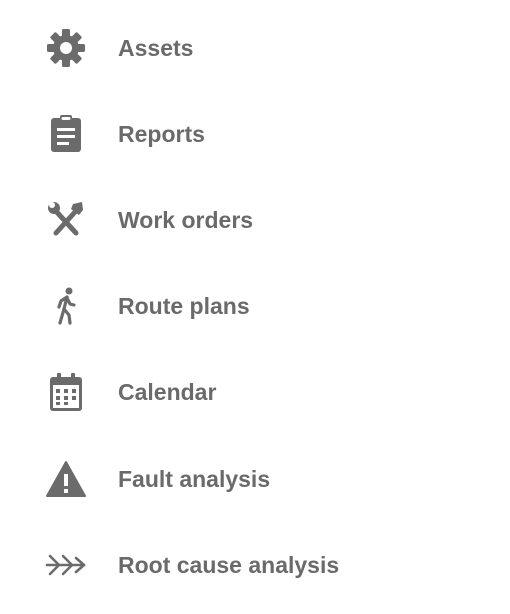  What do you see at coordinates (186, 220) in the screenshot?
I see `nav-item-label: Work orders` at bounding box center [186, 220].